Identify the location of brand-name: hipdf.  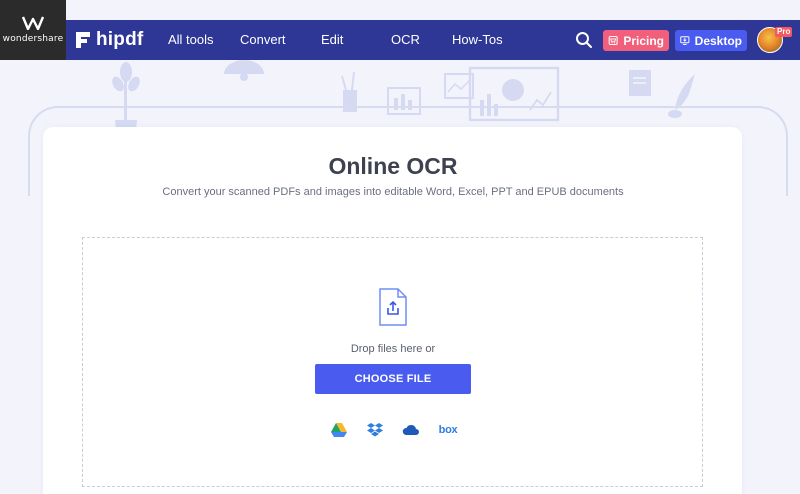
(120, 39).